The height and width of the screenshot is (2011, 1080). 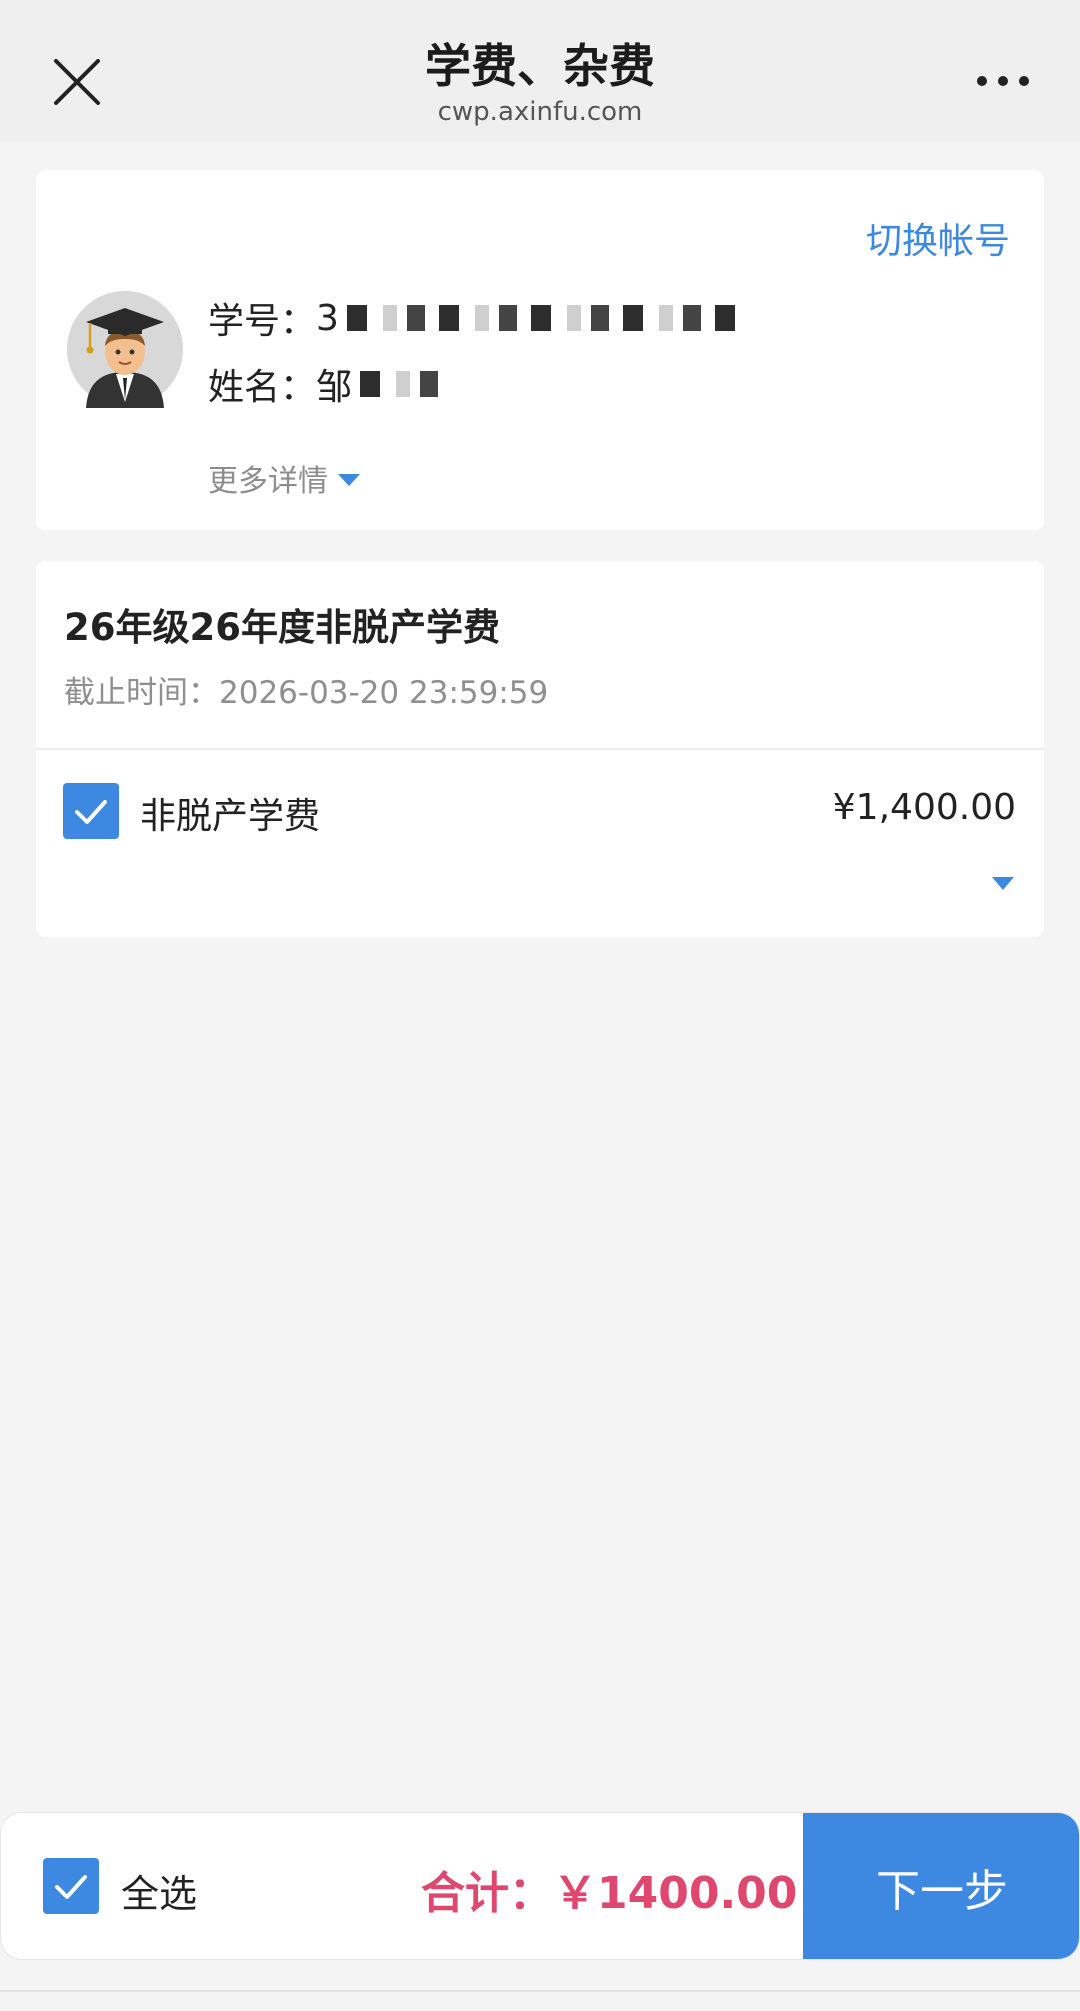 What do you see at coordinates (327, 318) in the screenshot?
I see `student-id-value: 3` at bounding box center [327, 318].